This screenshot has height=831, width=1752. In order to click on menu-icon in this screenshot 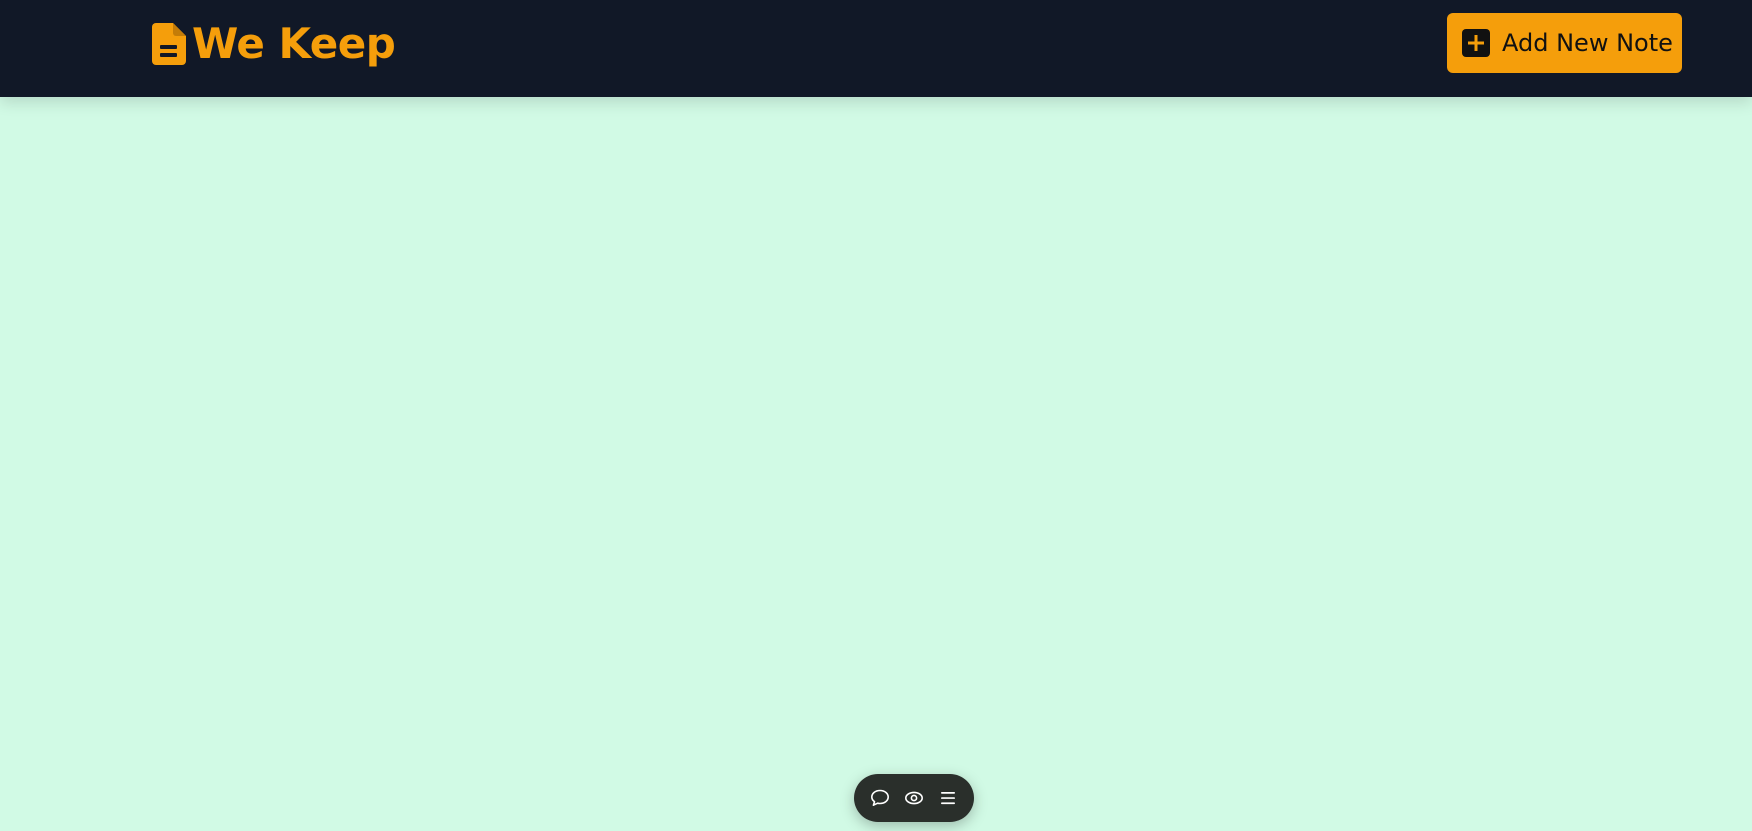, I will do `click(948, 798)`.